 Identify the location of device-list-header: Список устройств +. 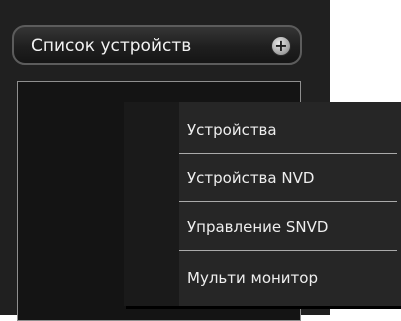
(157, 45).